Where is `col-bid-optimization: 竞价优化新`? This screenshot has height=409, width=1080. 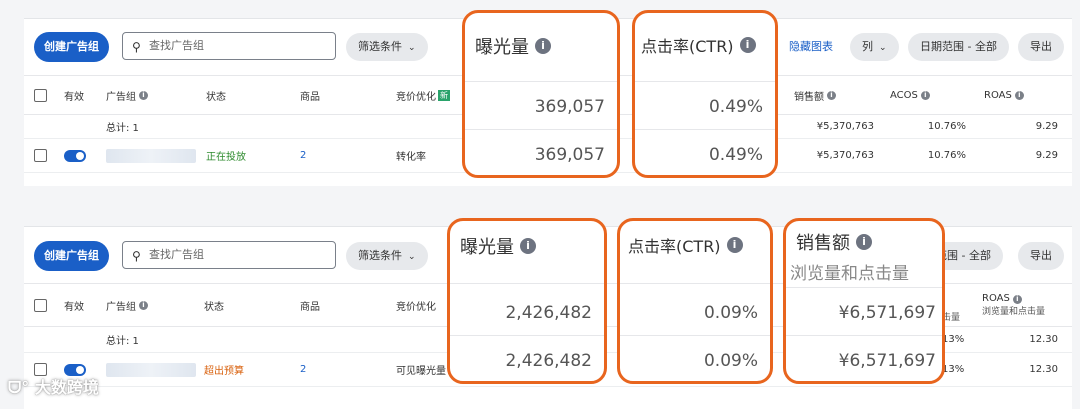
col-bid-optimization: 竞价优化新 is located at coordinates (423, 95).